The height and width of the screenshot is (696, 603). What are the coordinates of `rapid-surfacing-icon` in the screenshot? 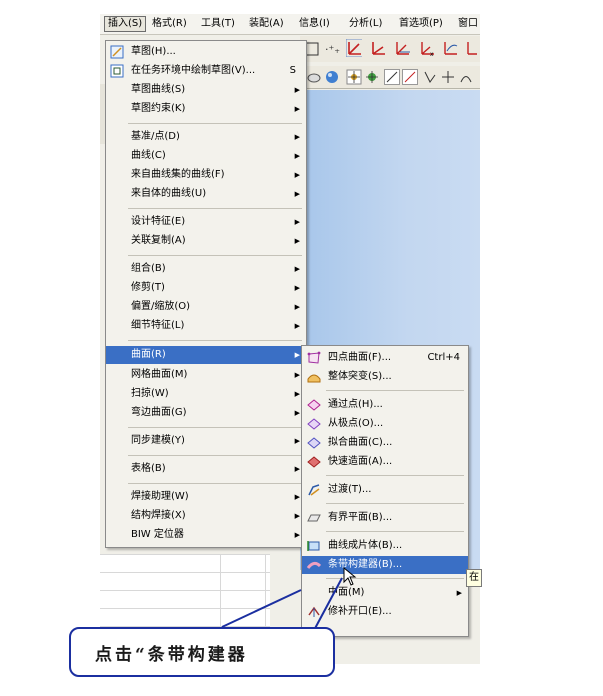 It's located at (314, 462).